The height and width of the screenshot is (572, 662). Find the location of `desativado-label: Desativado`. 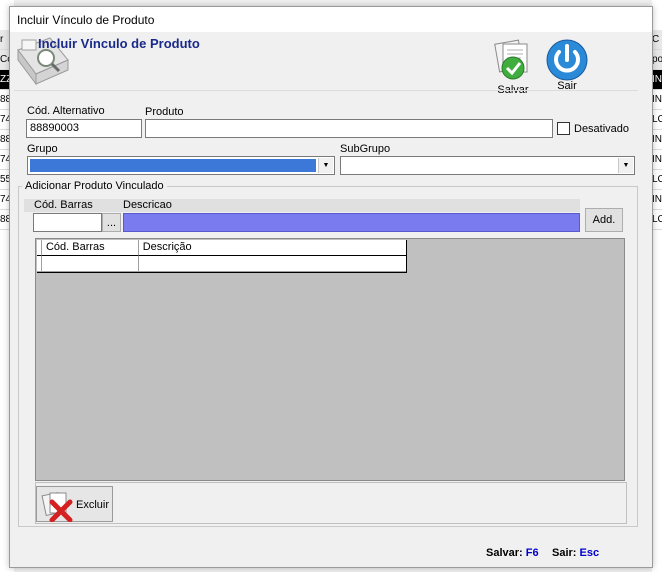

desativado-label: Desativado is located at coordinates (602, 129).